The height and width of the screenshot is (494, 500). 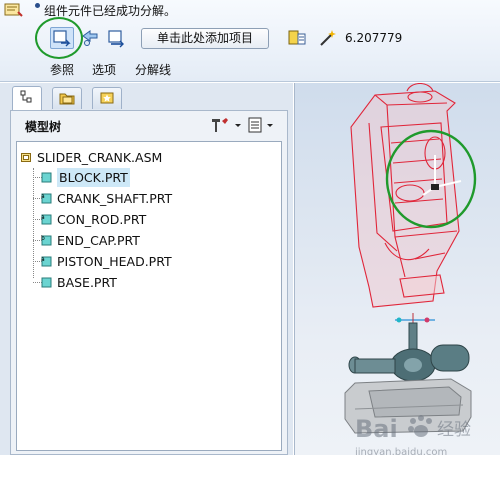 What do you see at coordinates (93, 177) in the screenshot?
I see `tree-item-label: BLOCK.PRT` at bounding box center [93, 177].